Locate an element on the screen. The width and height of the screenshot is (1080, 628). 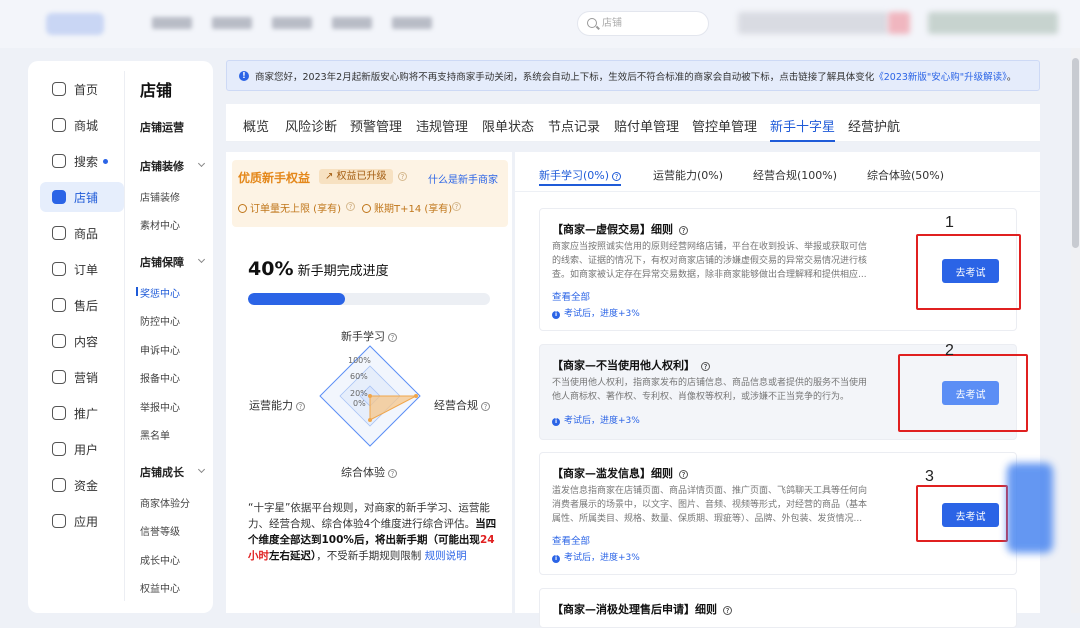
floating-assistant is located at coordinates (1030, 508).